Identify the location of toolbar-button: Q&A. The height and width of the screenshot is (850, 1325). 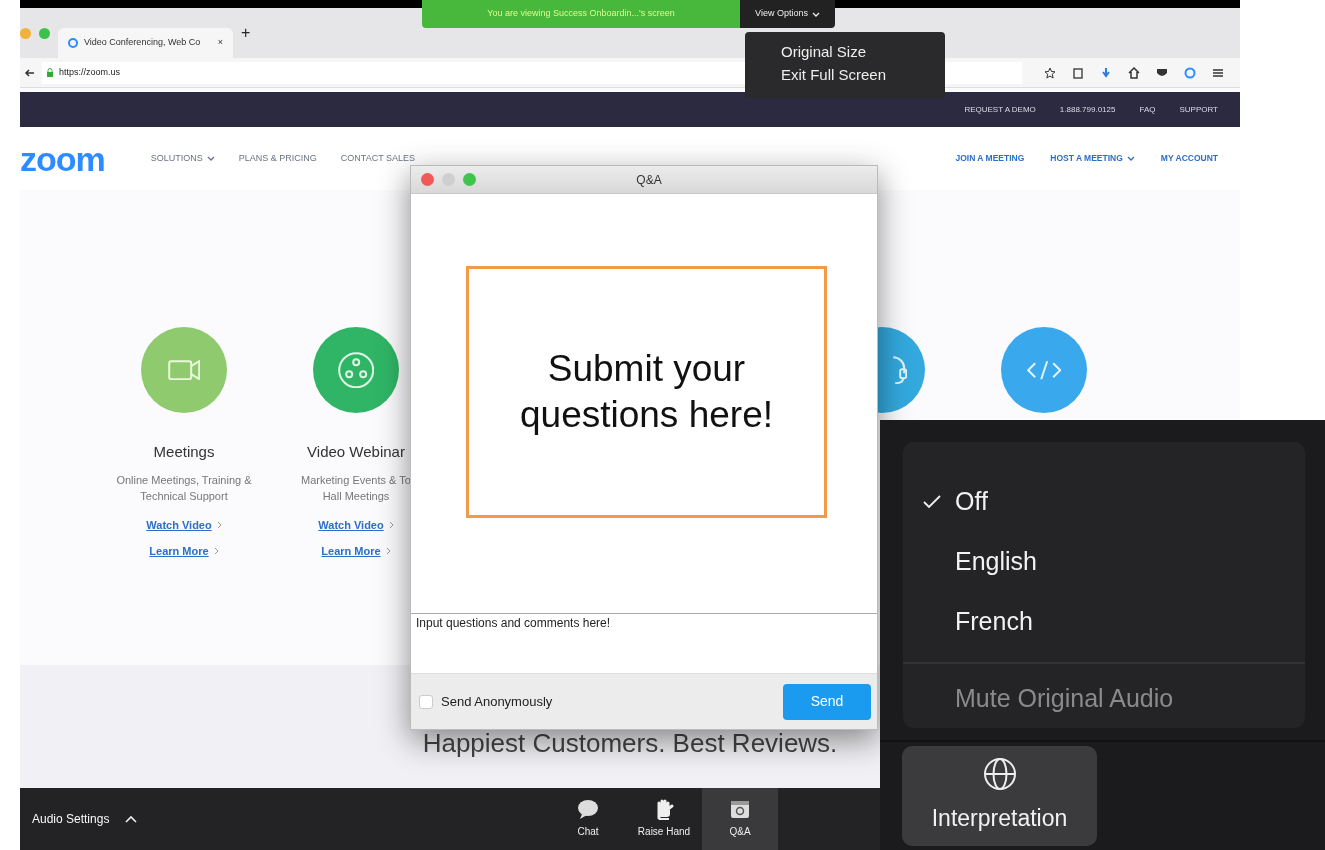
(740, 819).